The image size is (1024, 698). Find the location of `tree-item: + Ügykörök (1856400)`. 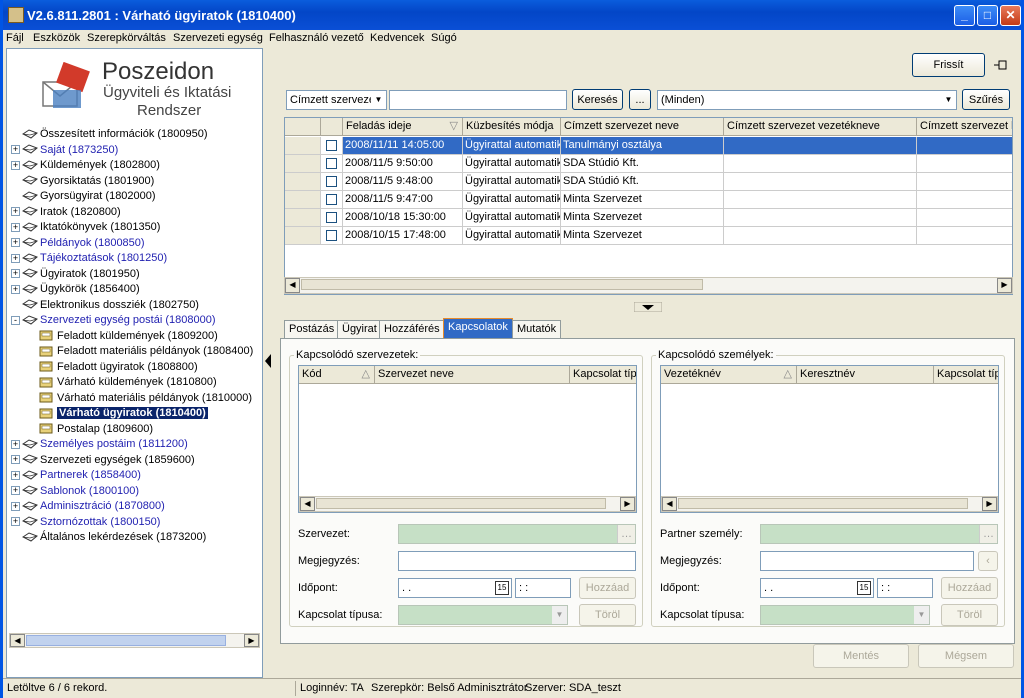

tree-item: + Ügykörök (1856400) is located at coordinates (75, 289).